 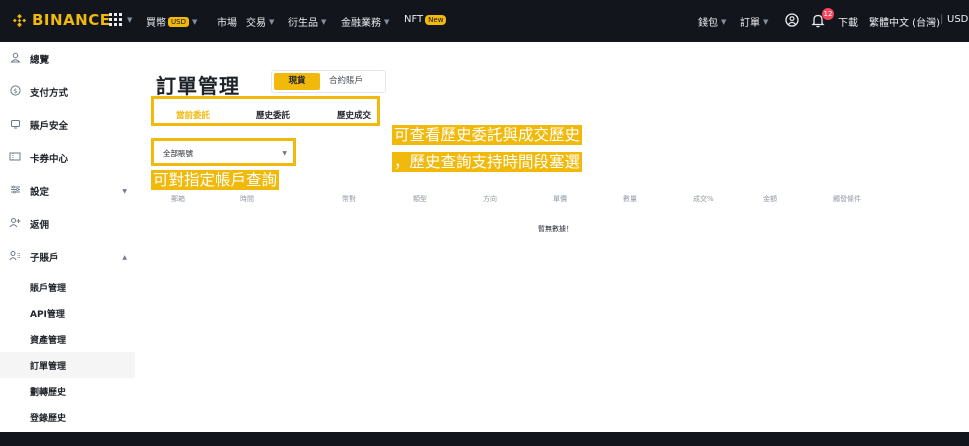 I want to click on nav-label: 繁體中文 (台灣), so click(x=904, y=23).